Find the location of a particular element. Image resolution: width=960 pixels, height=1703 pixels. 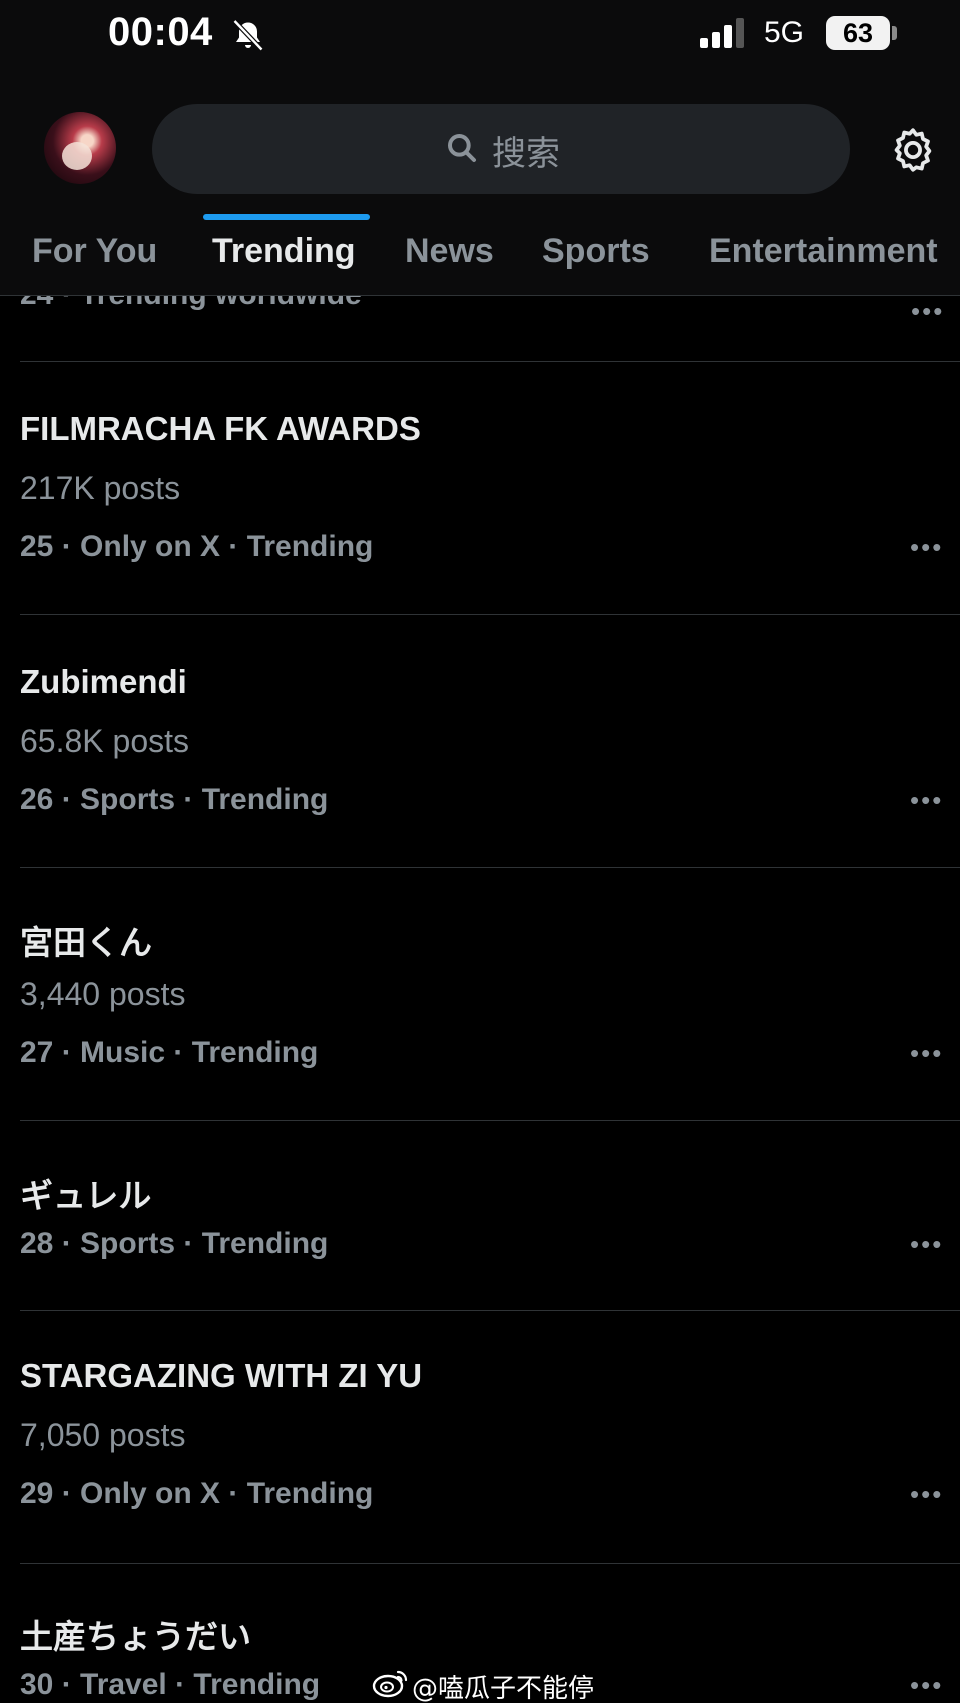

avatar is located at coordinates (80, 148).